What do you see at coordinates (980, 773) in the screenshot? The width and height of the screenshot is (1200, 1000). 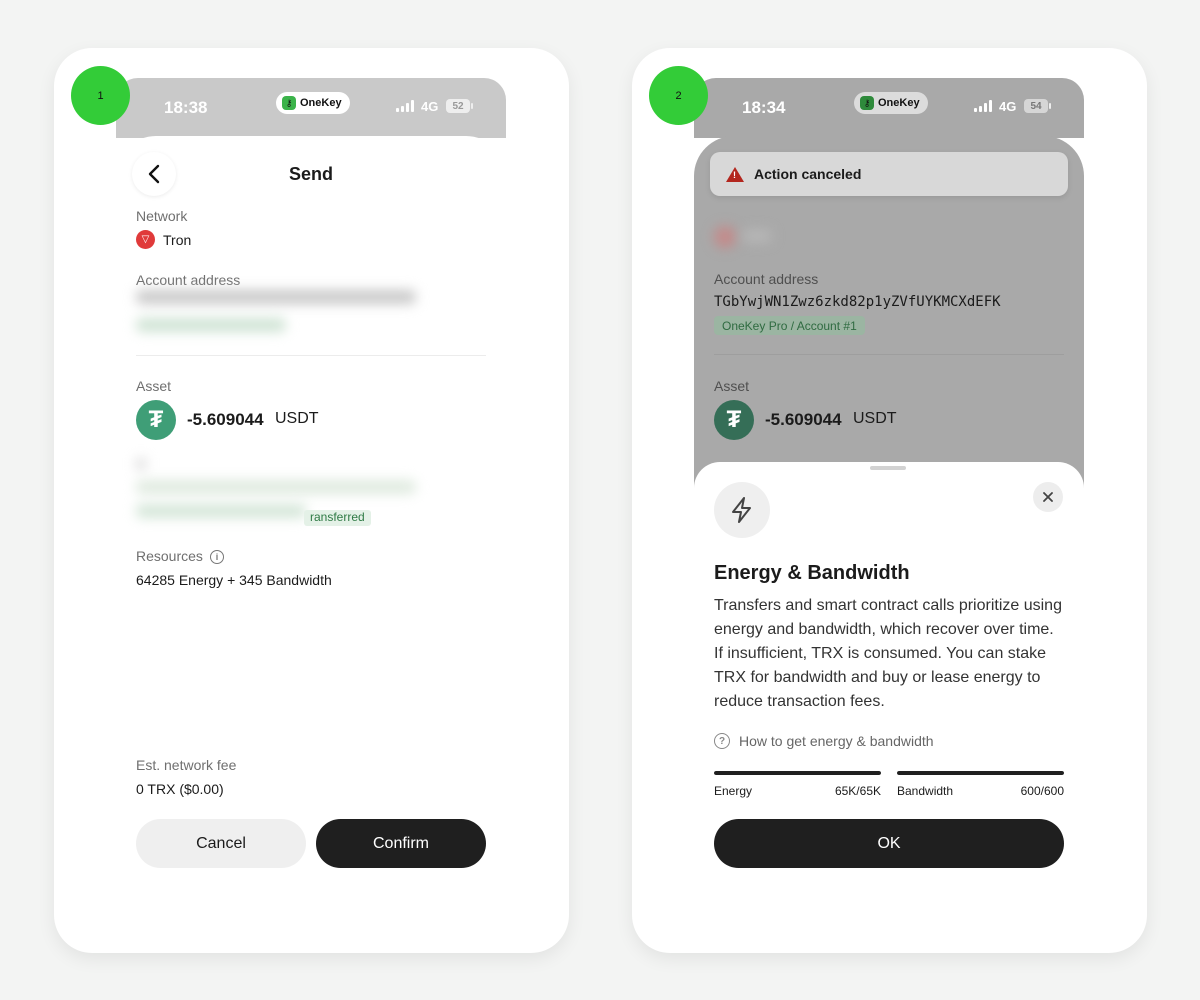 I see `bandwidth-bar-fill` at bounding box center [980, 773].